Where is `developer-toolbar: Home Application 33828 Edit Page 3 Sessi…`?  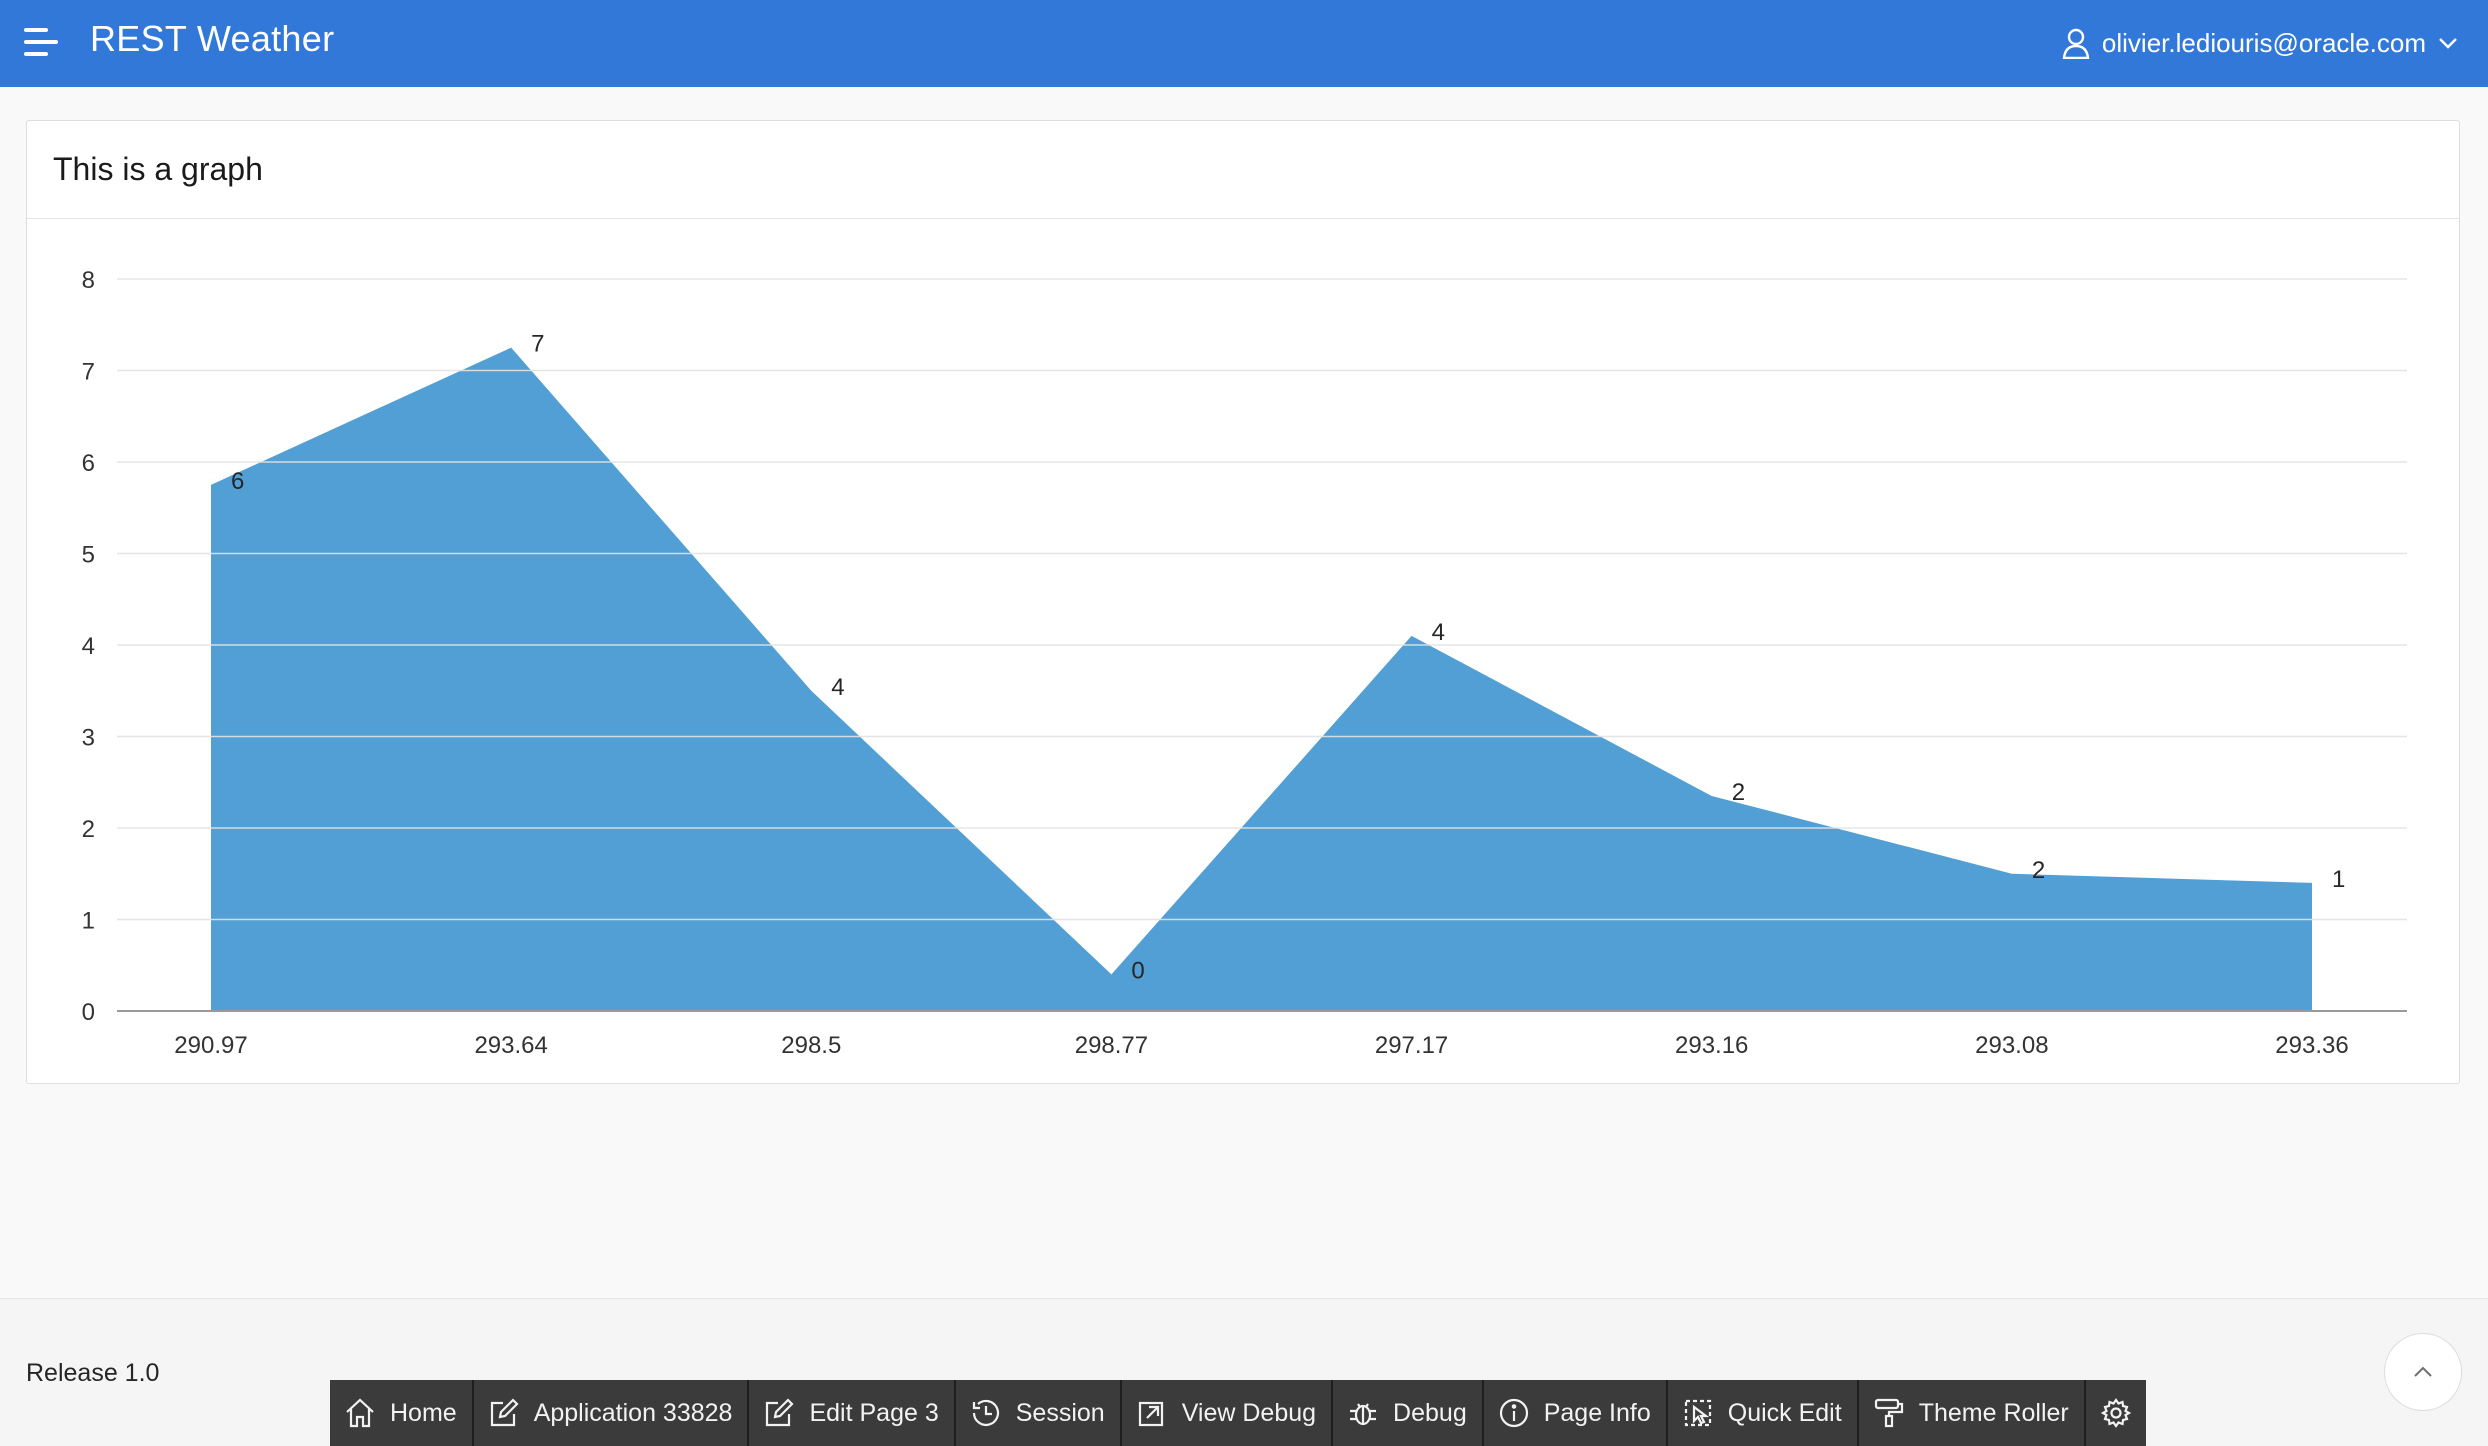 developer-toolbar: Home Application 33828 Edit Page 3 Sessi… is located at coordinates (1238, 1413).